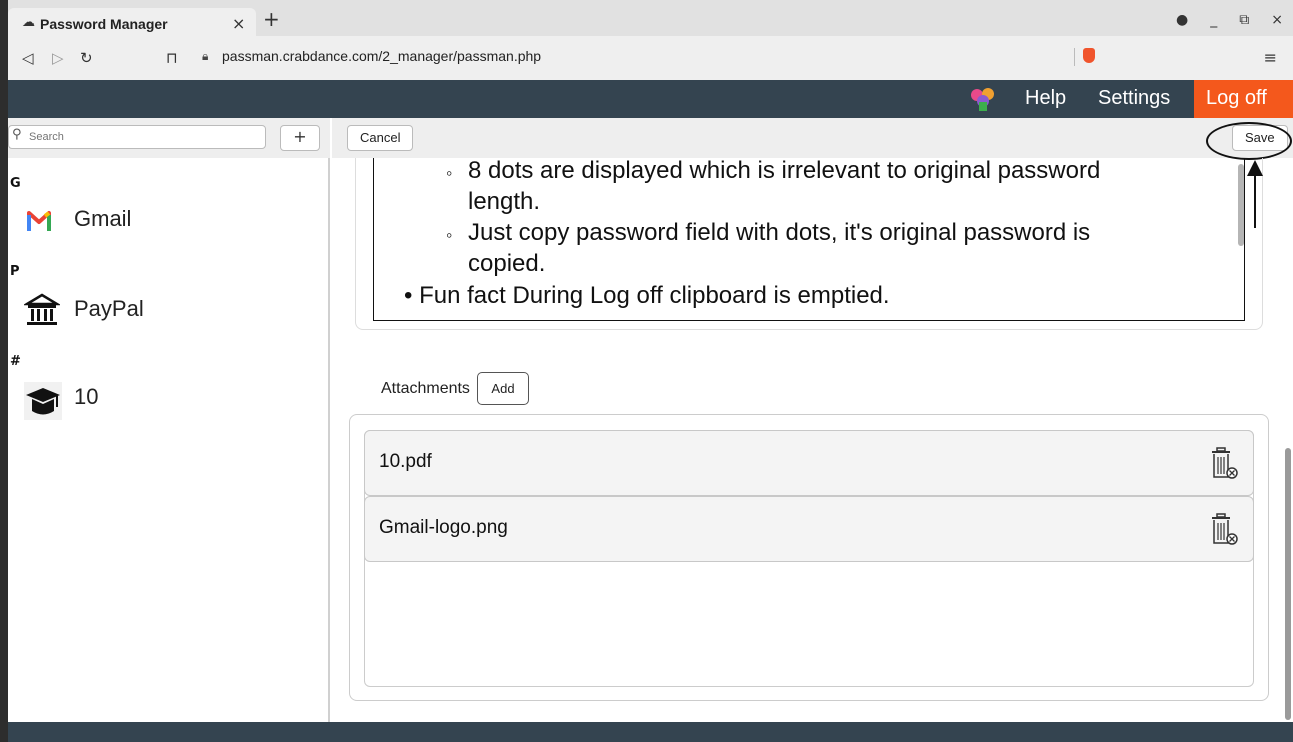  I want to click on attachment-row: Gmail-logo.png, so click(809, 529).